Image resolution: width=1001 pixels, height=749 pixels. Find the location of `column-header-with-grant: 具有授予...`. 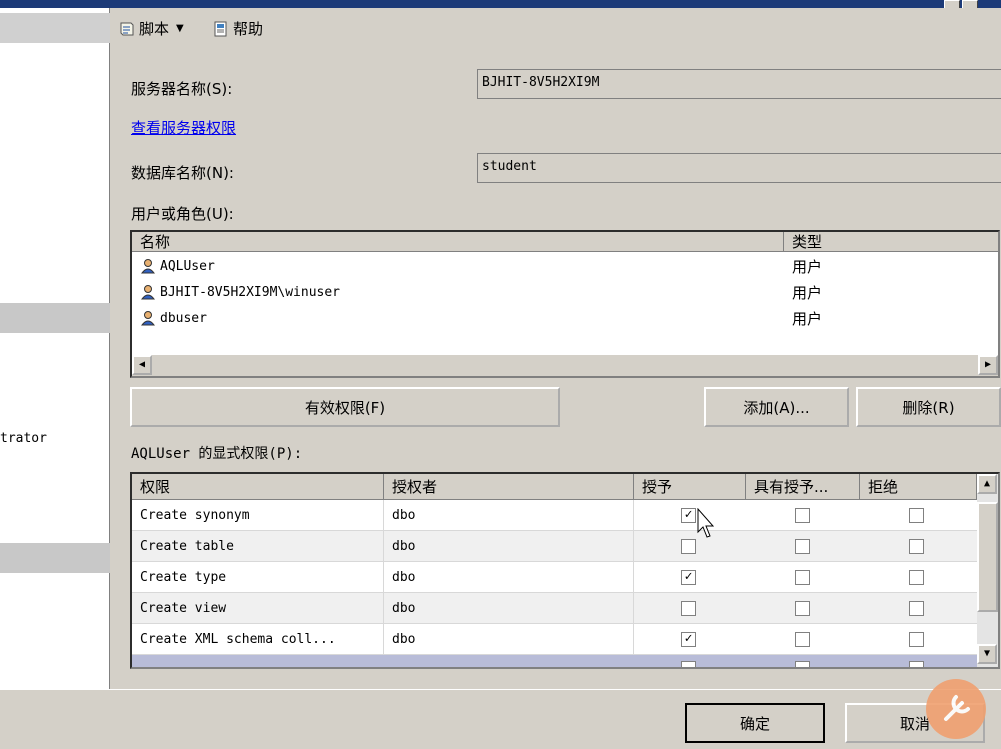

column-header-with-grant: 具有授予... is located at coordinates (803, 487).